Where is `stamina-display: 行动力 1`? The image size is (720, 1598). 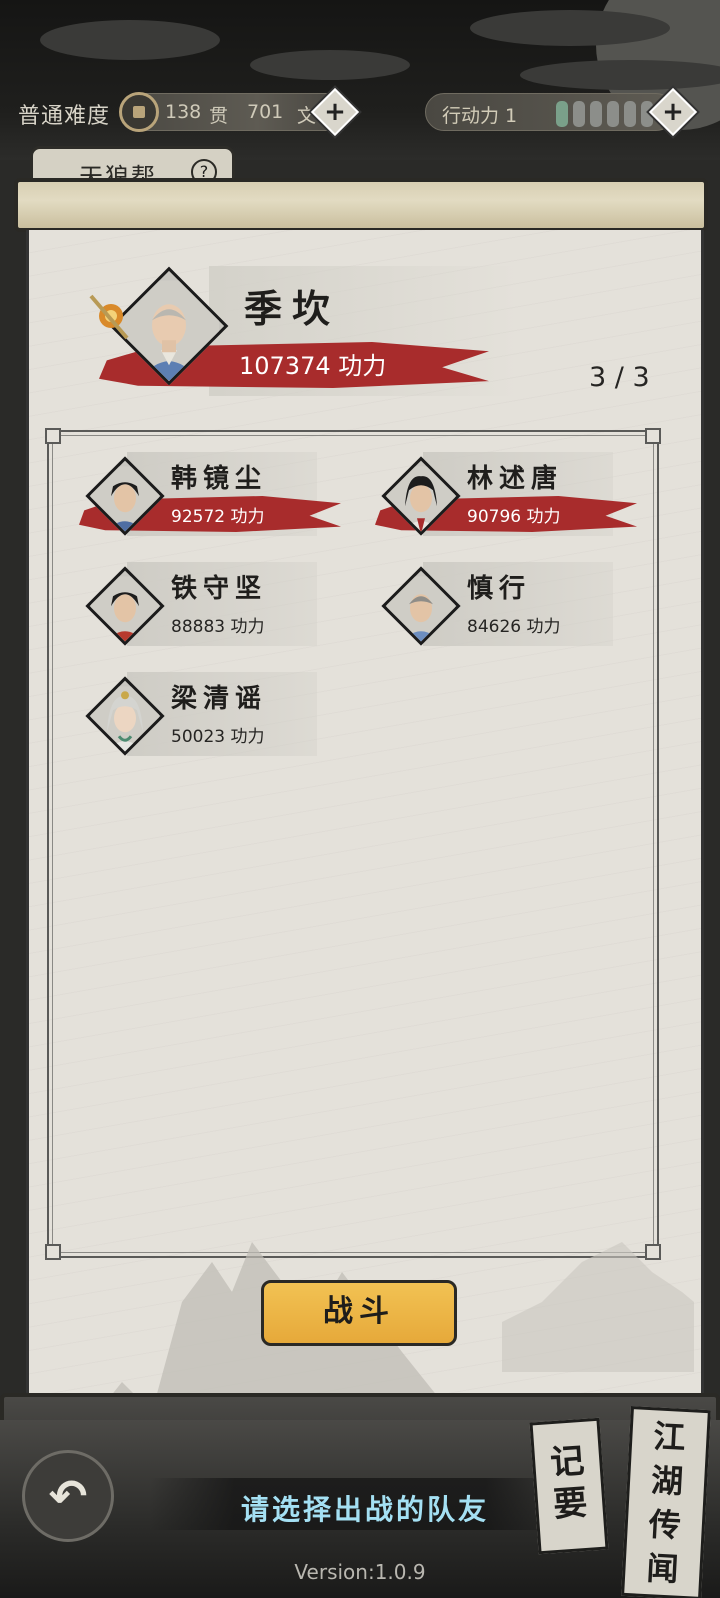
stamina-display: 行动力 1 is located at coordinates (550, 112).